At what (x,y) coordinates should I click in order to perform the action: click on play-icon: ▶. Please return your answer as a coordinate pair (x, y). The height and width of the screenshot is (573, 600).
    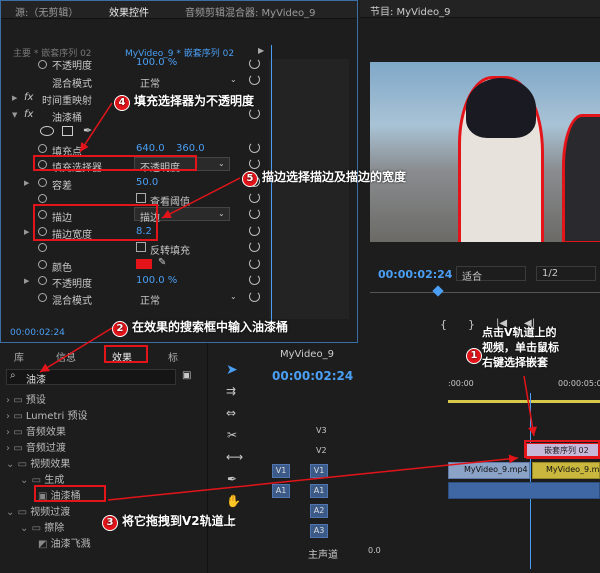
    Looking at the image, I should click on (261, 50).